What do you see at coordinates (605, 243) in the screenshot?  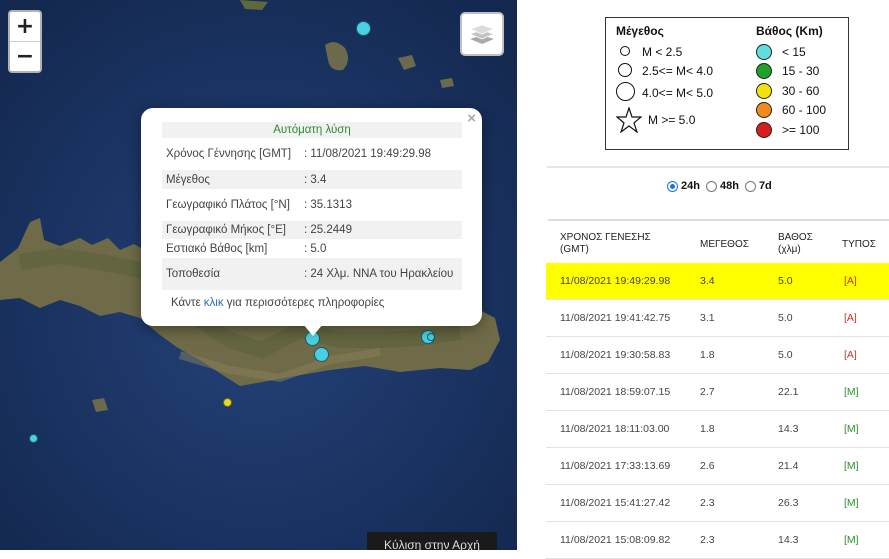 I see `column-header-time: ΧΡΟΝΟΣ ΓΕΝΕΣΗΣ (GMT)` at bounding box center [605, 243].